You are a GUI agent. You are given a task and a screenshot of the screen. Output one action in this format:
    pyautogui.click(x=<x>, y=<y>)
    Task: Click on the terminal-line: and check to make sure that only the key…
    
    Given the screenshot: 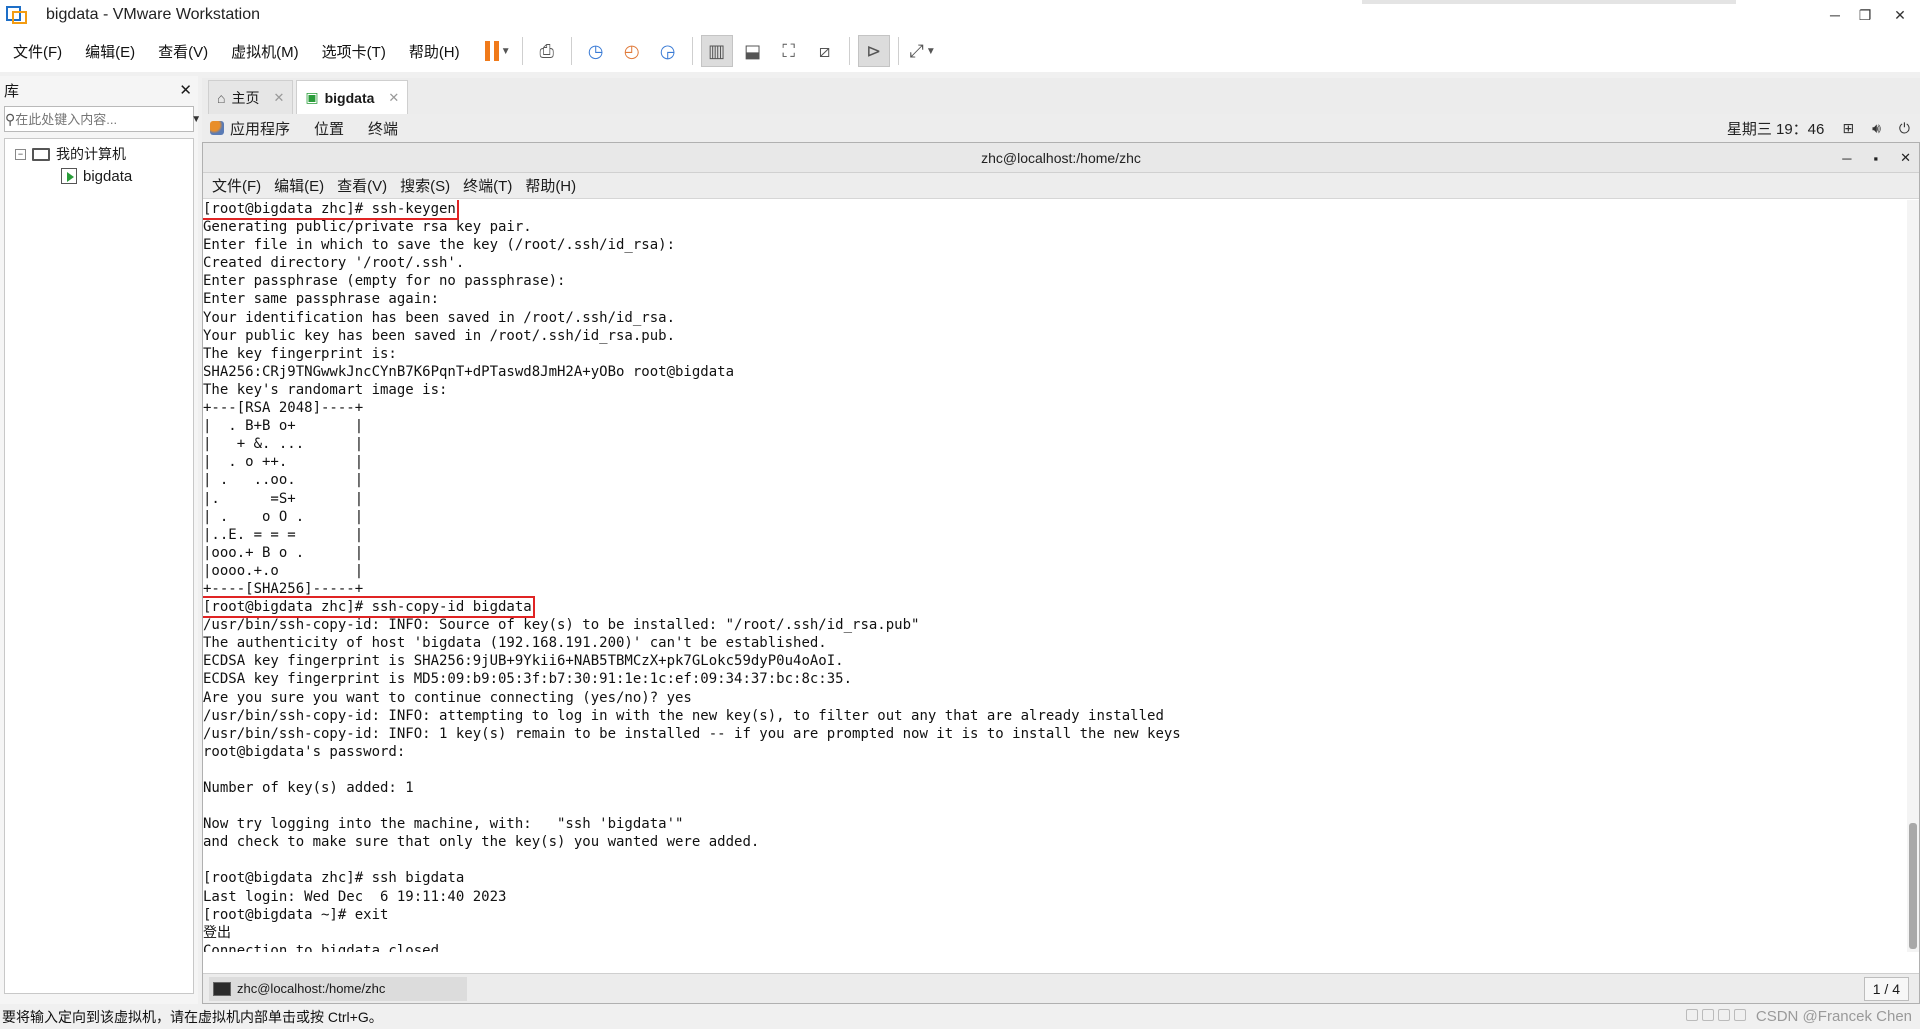 What is the action you would take?
    pyautogui.click(x=1053, y=842)
    